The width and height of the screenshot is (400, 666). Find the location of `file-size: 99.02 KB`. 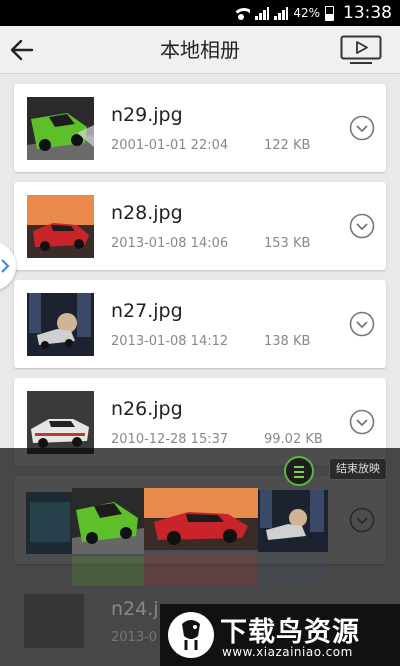

file-size: 99.02 KB is located at coordinates (293, 439).